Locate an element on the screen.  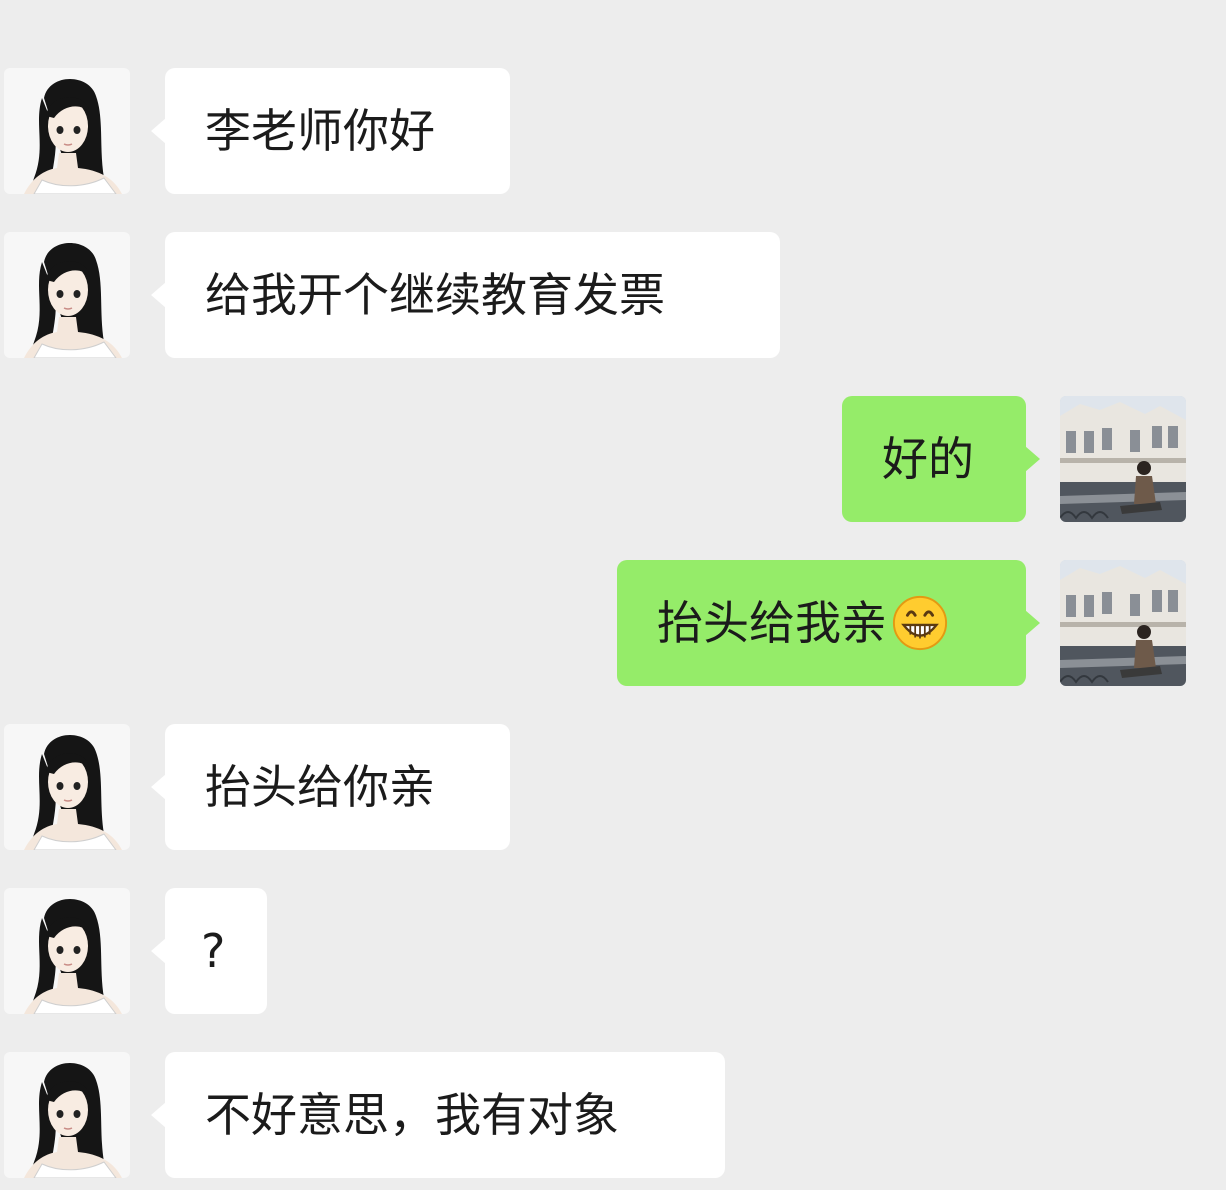
message-text: 抬头给我亲 is located at coordinates (772, 623).